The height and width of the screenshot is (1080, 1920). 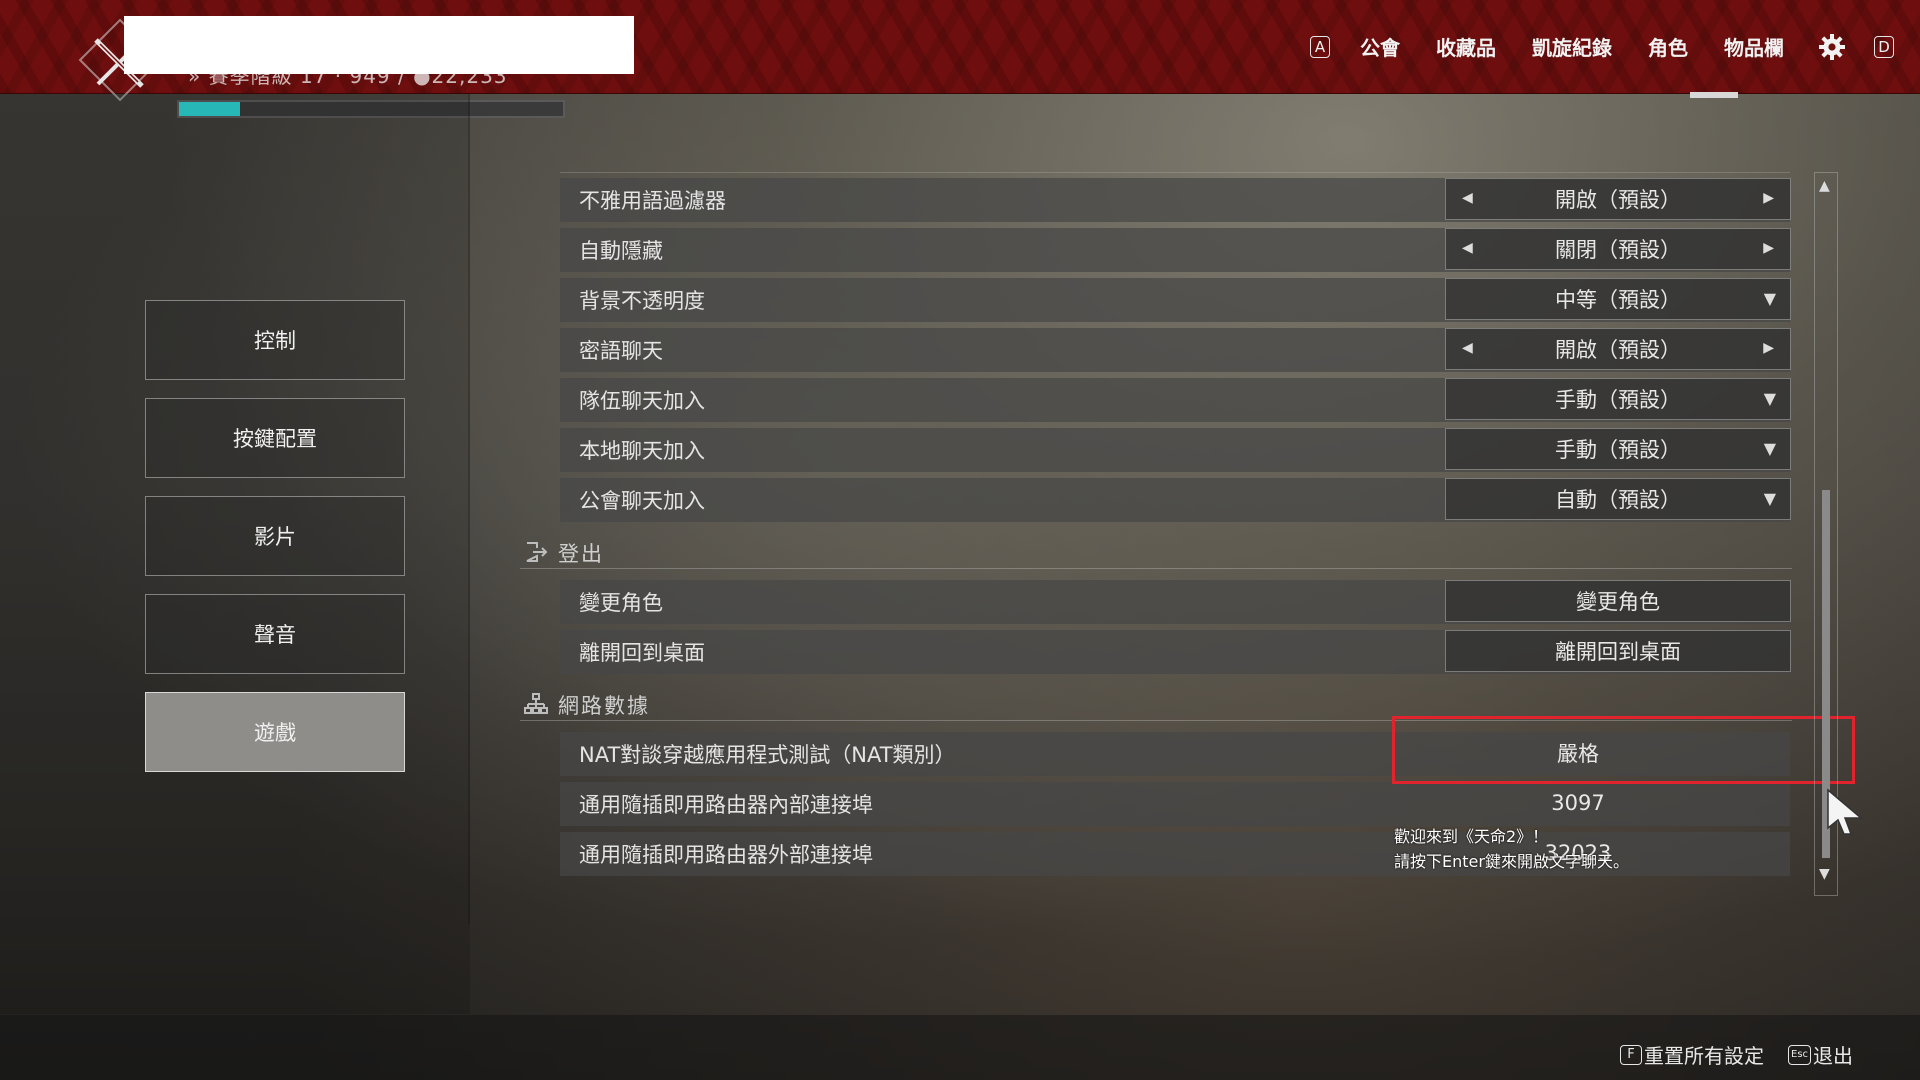 What do you see at coordinates (1754, 46) in the screenshot?
I see `nav-inventory: 物品欄` at bounding box center [1754, 46].